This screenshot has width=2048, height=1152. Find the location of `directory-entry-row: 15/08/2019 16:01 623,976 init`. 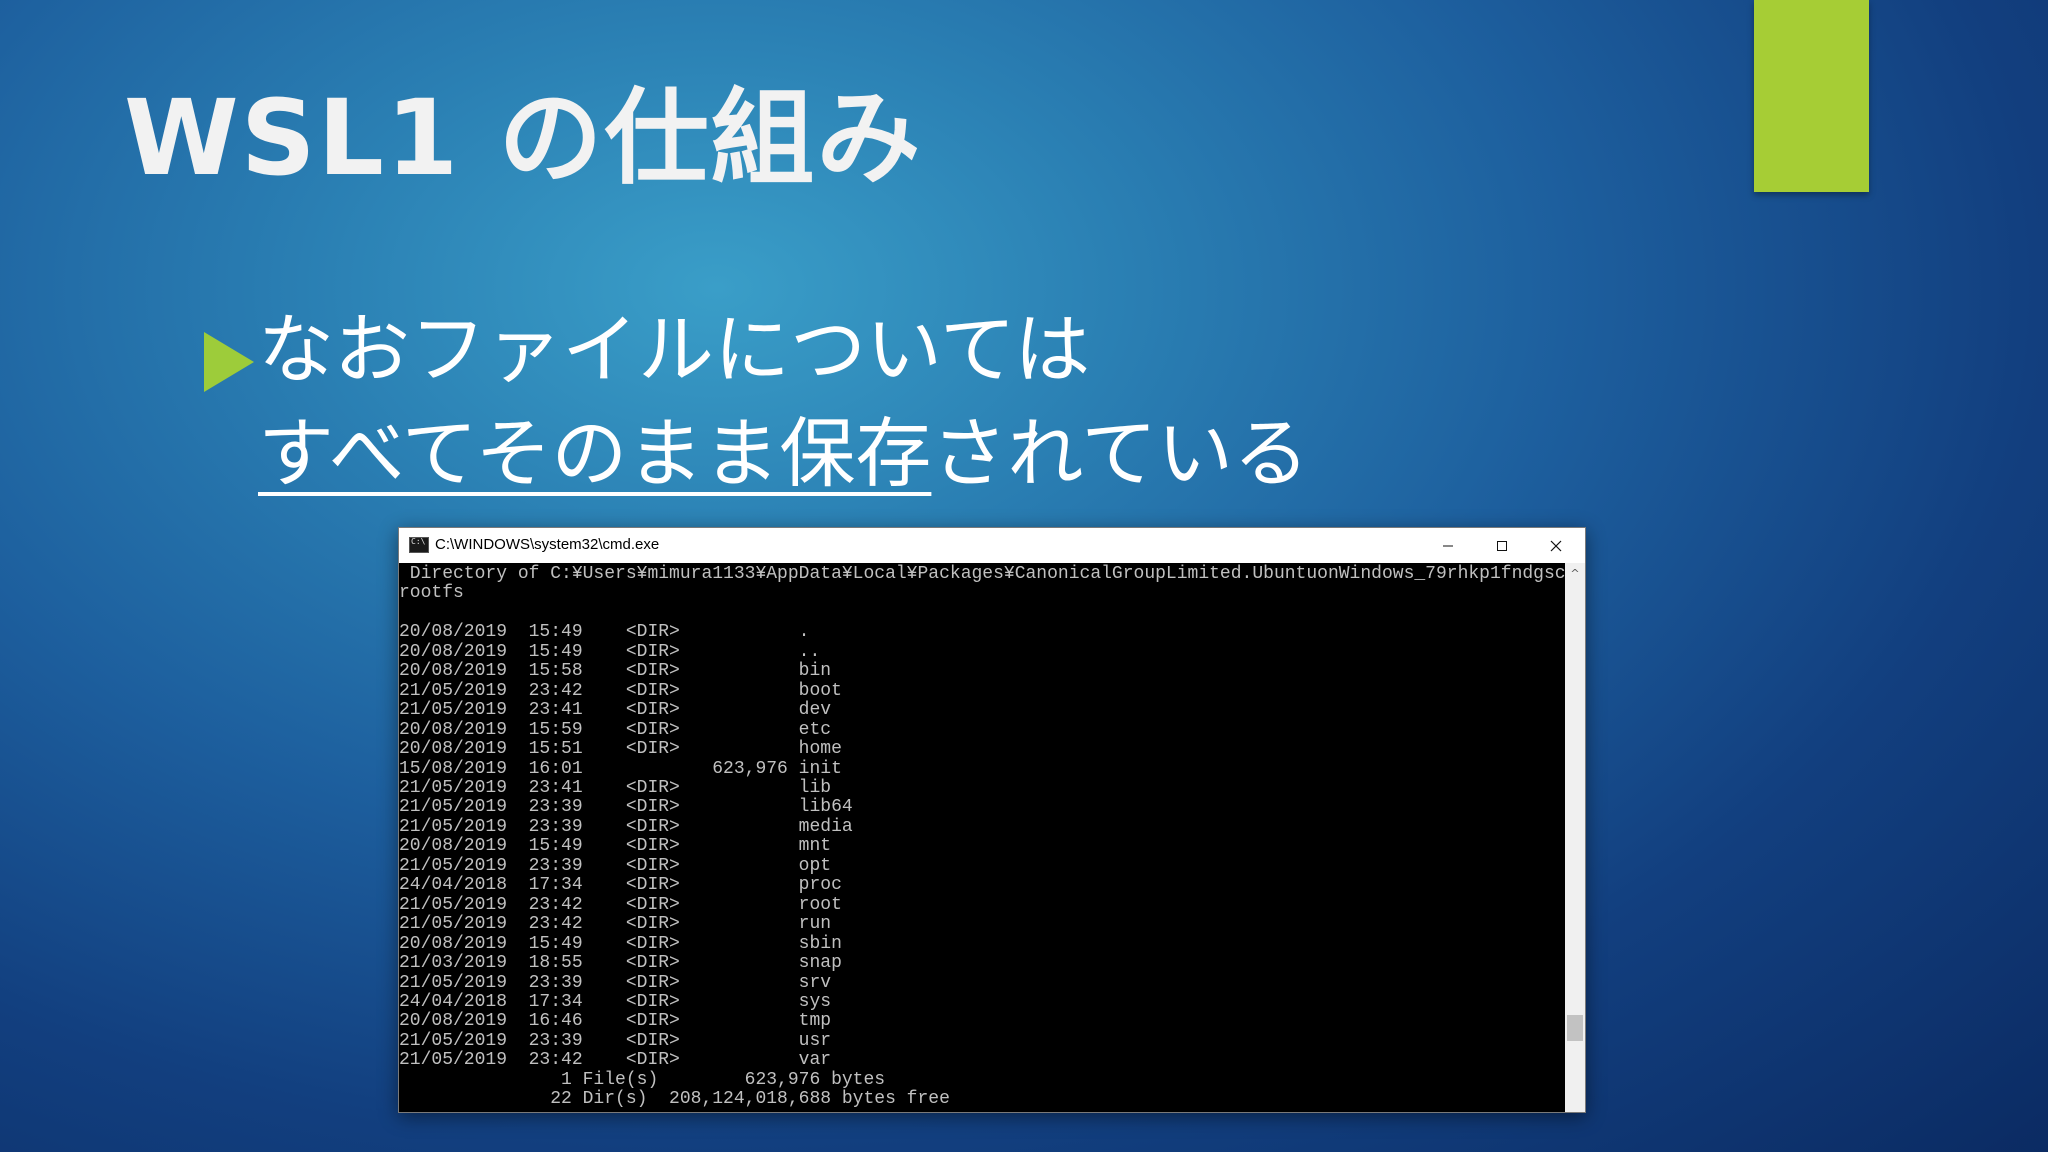

directory-entry-row: 15/08/2019 16:01 623,976 init is located at coordinates (620, 768).